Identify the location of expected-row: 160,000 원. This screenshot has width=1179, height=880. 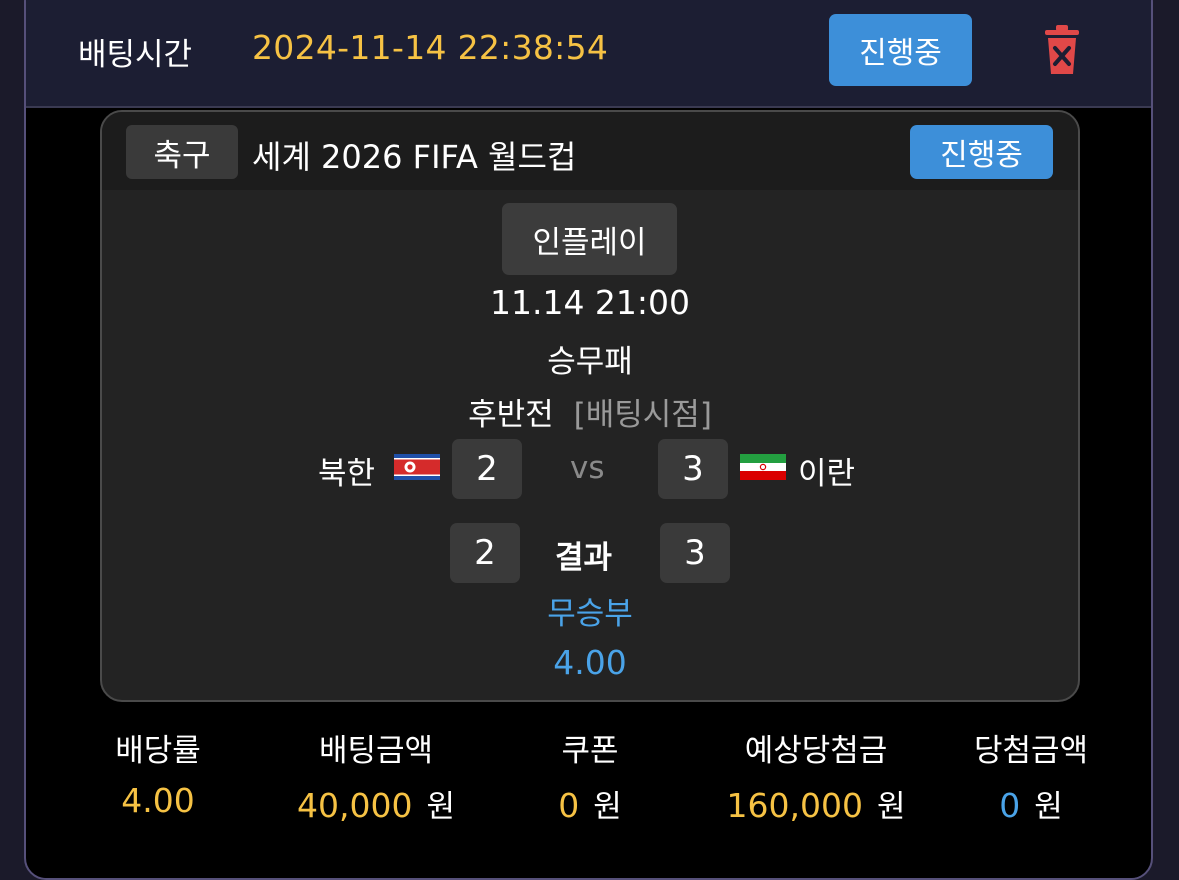
(816, 803).